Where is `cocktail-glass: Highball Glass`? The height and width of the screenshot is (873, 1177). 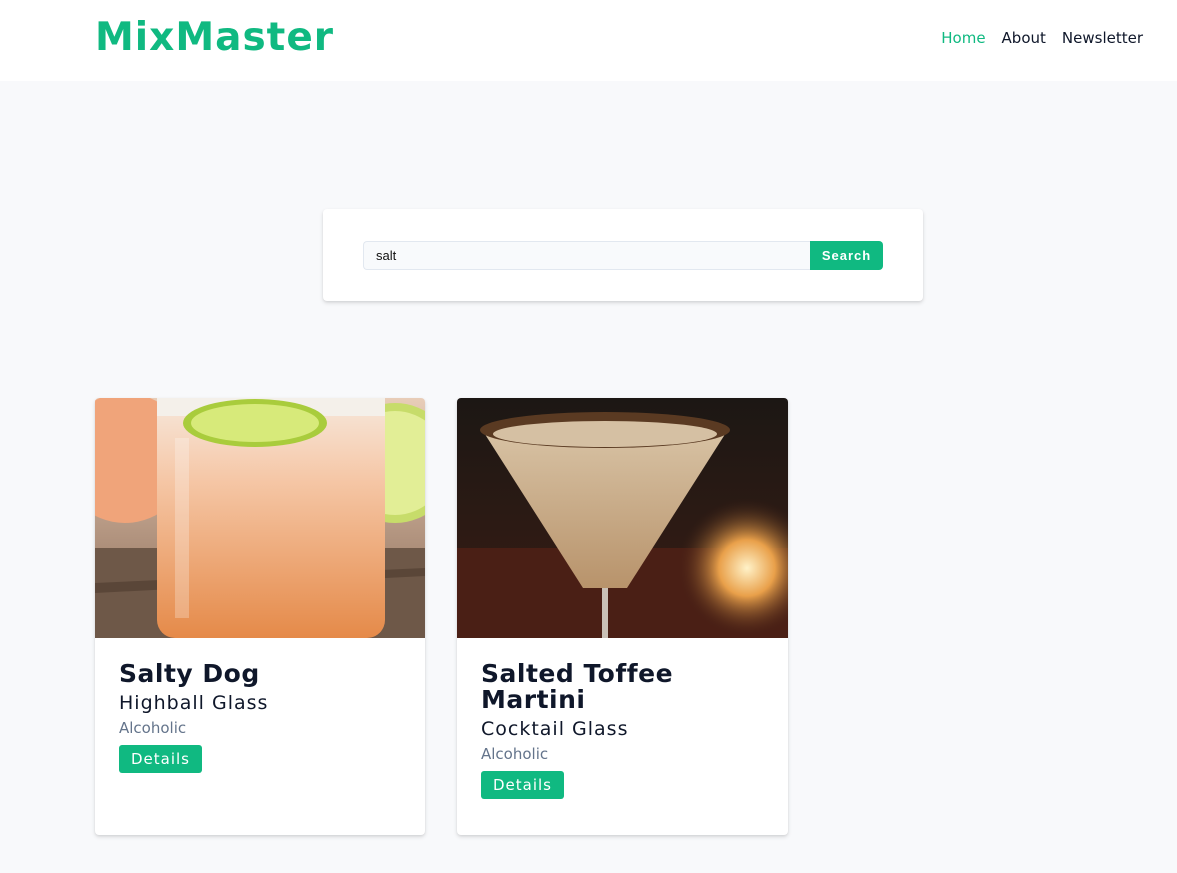 cocktail-glass: Highball Glass is located at coordinates (194, 703).